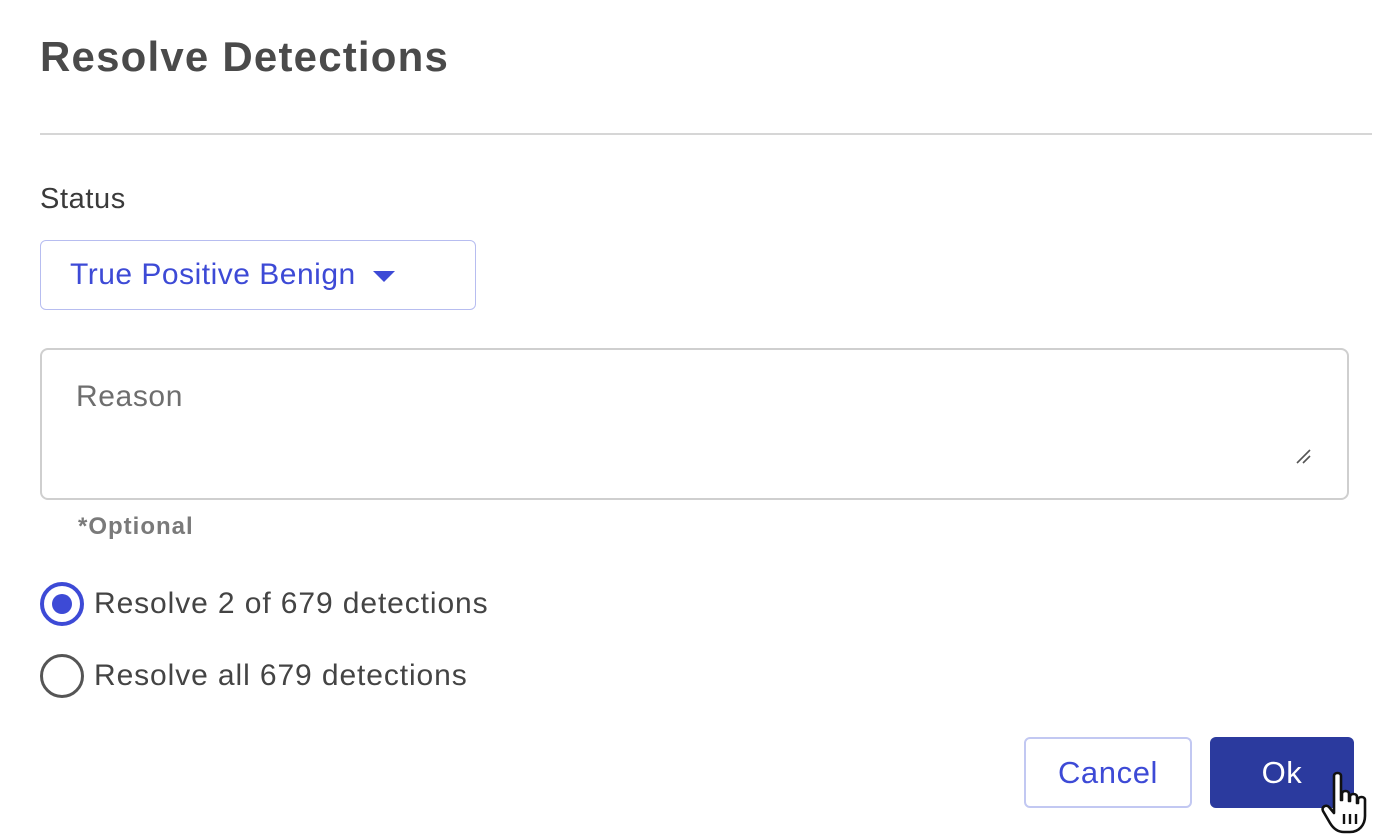  What do you see at coordinates (281, 675) in the screenshot?
I see `scope-option-label: Resolve all 679 detections` at bounding box center [281, 675].